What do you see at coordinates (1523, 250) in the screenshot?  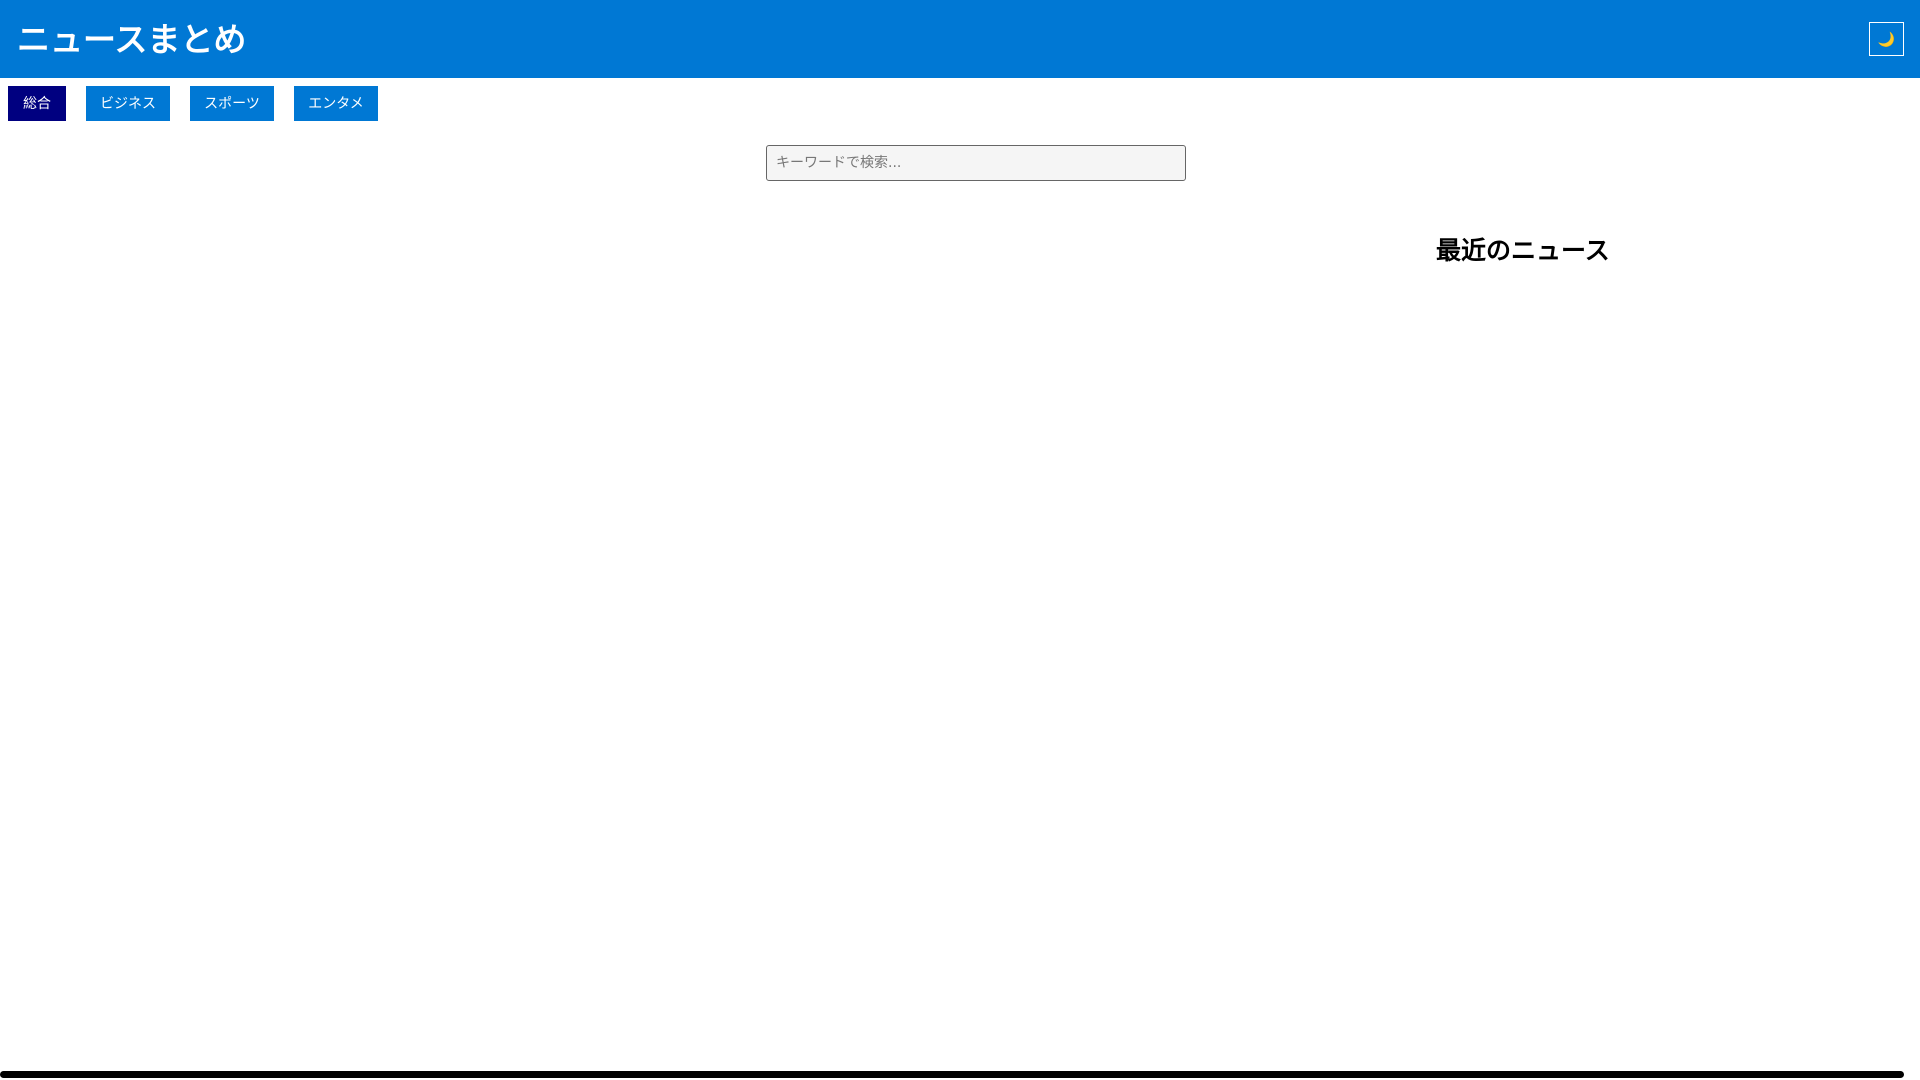 I see `recent-news-heading: 最近のニュース` at bounding box center [1523, 250].